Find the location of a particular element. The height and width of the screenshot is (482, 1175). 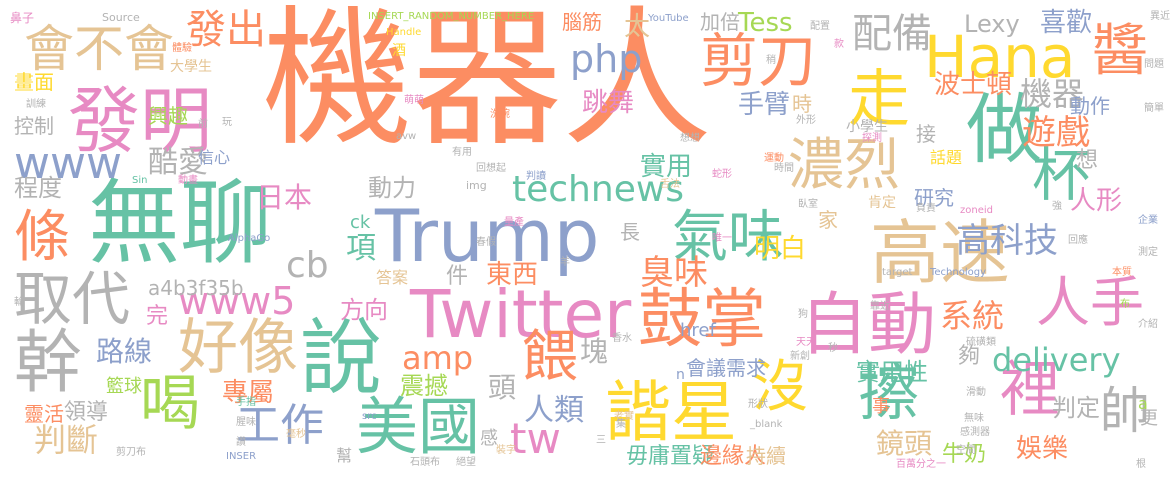

word-kuang: 狗 is located at coordinates (803, 314).